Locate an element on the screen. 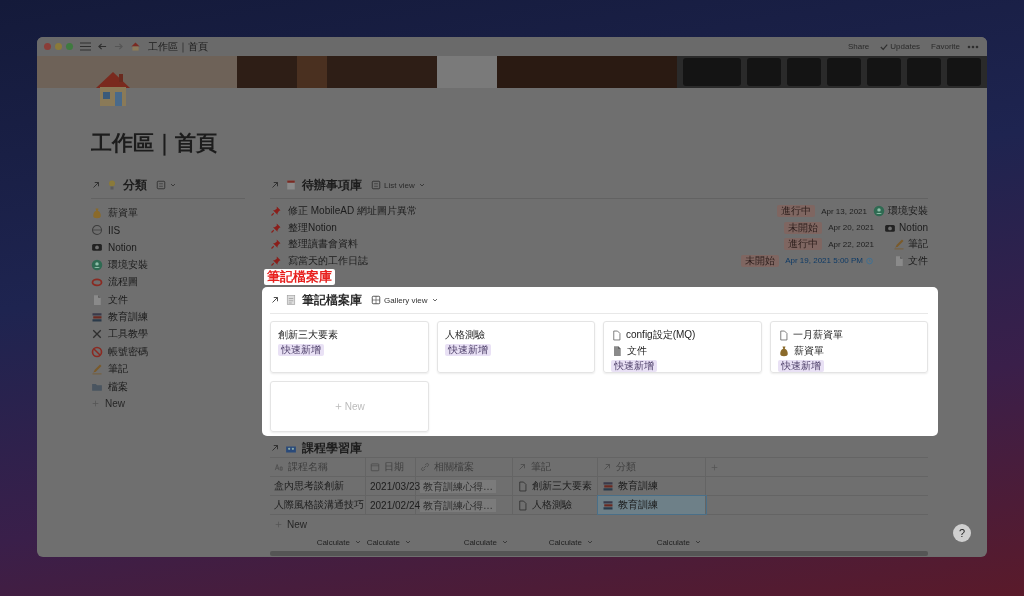  task-title: 整理讀書會資料 is located at coordinates (533, 244).